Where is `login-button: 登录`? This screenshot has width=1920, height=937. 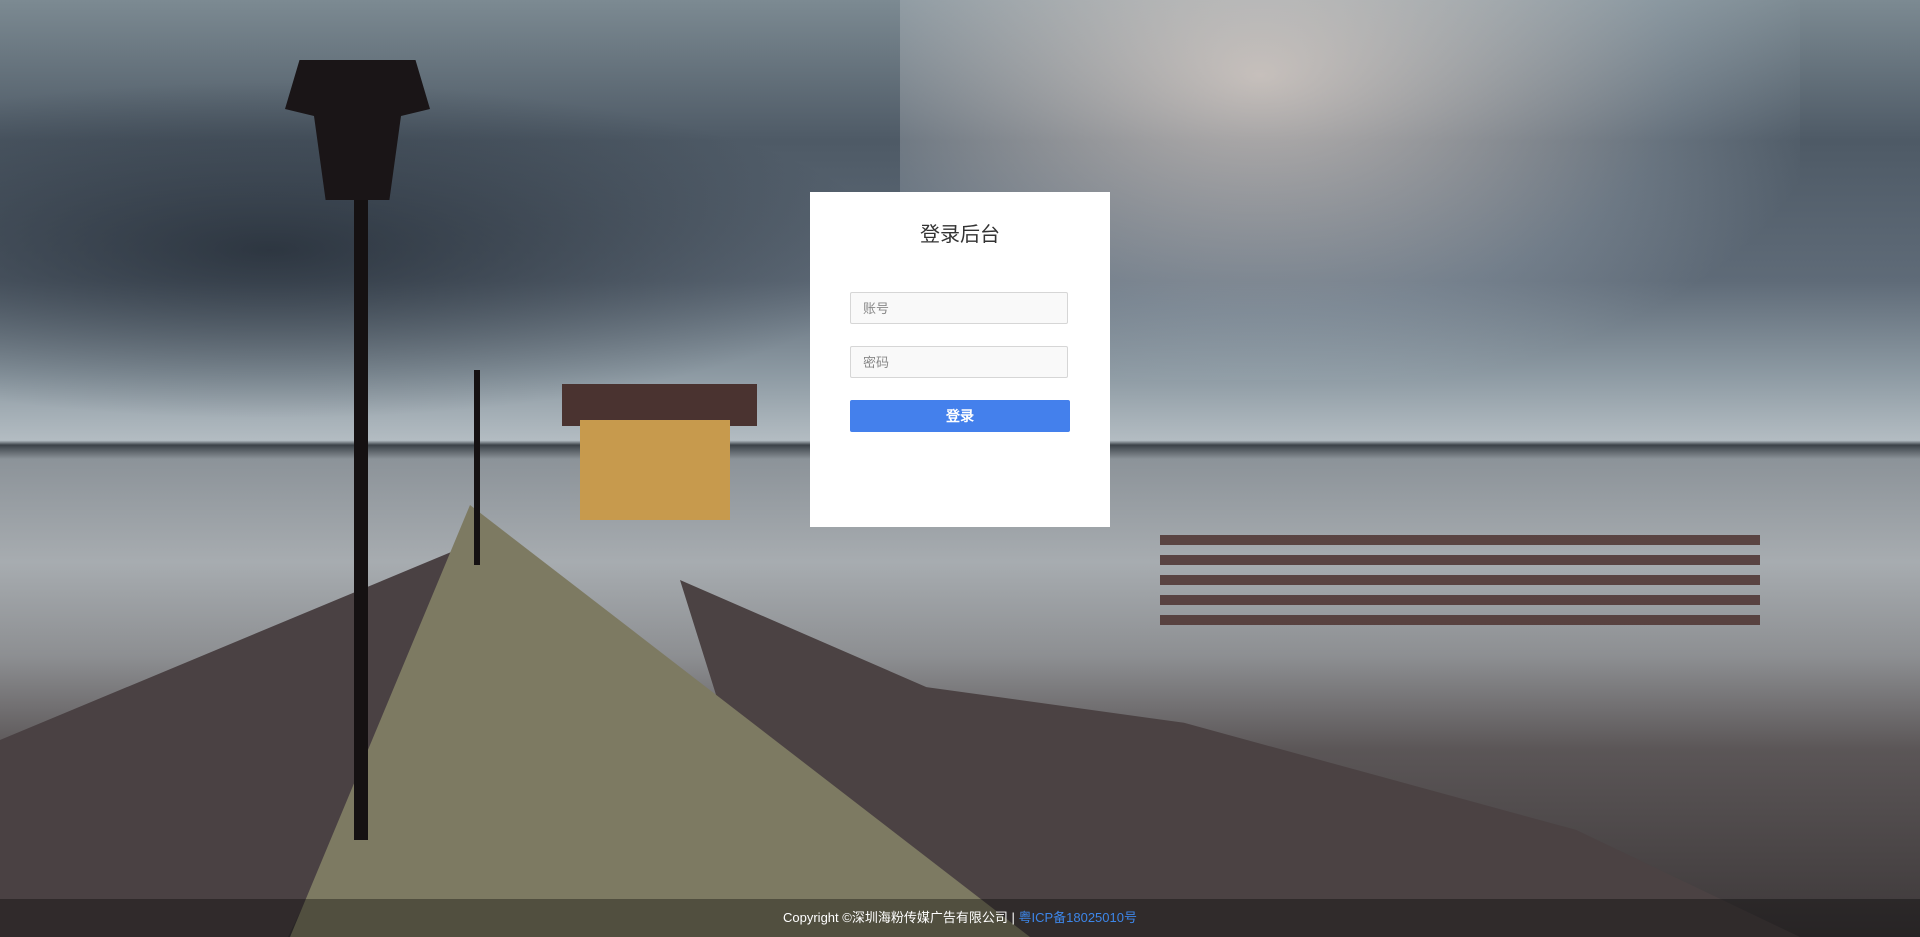 login-button: 登录 is located at coordinates (960, 416).